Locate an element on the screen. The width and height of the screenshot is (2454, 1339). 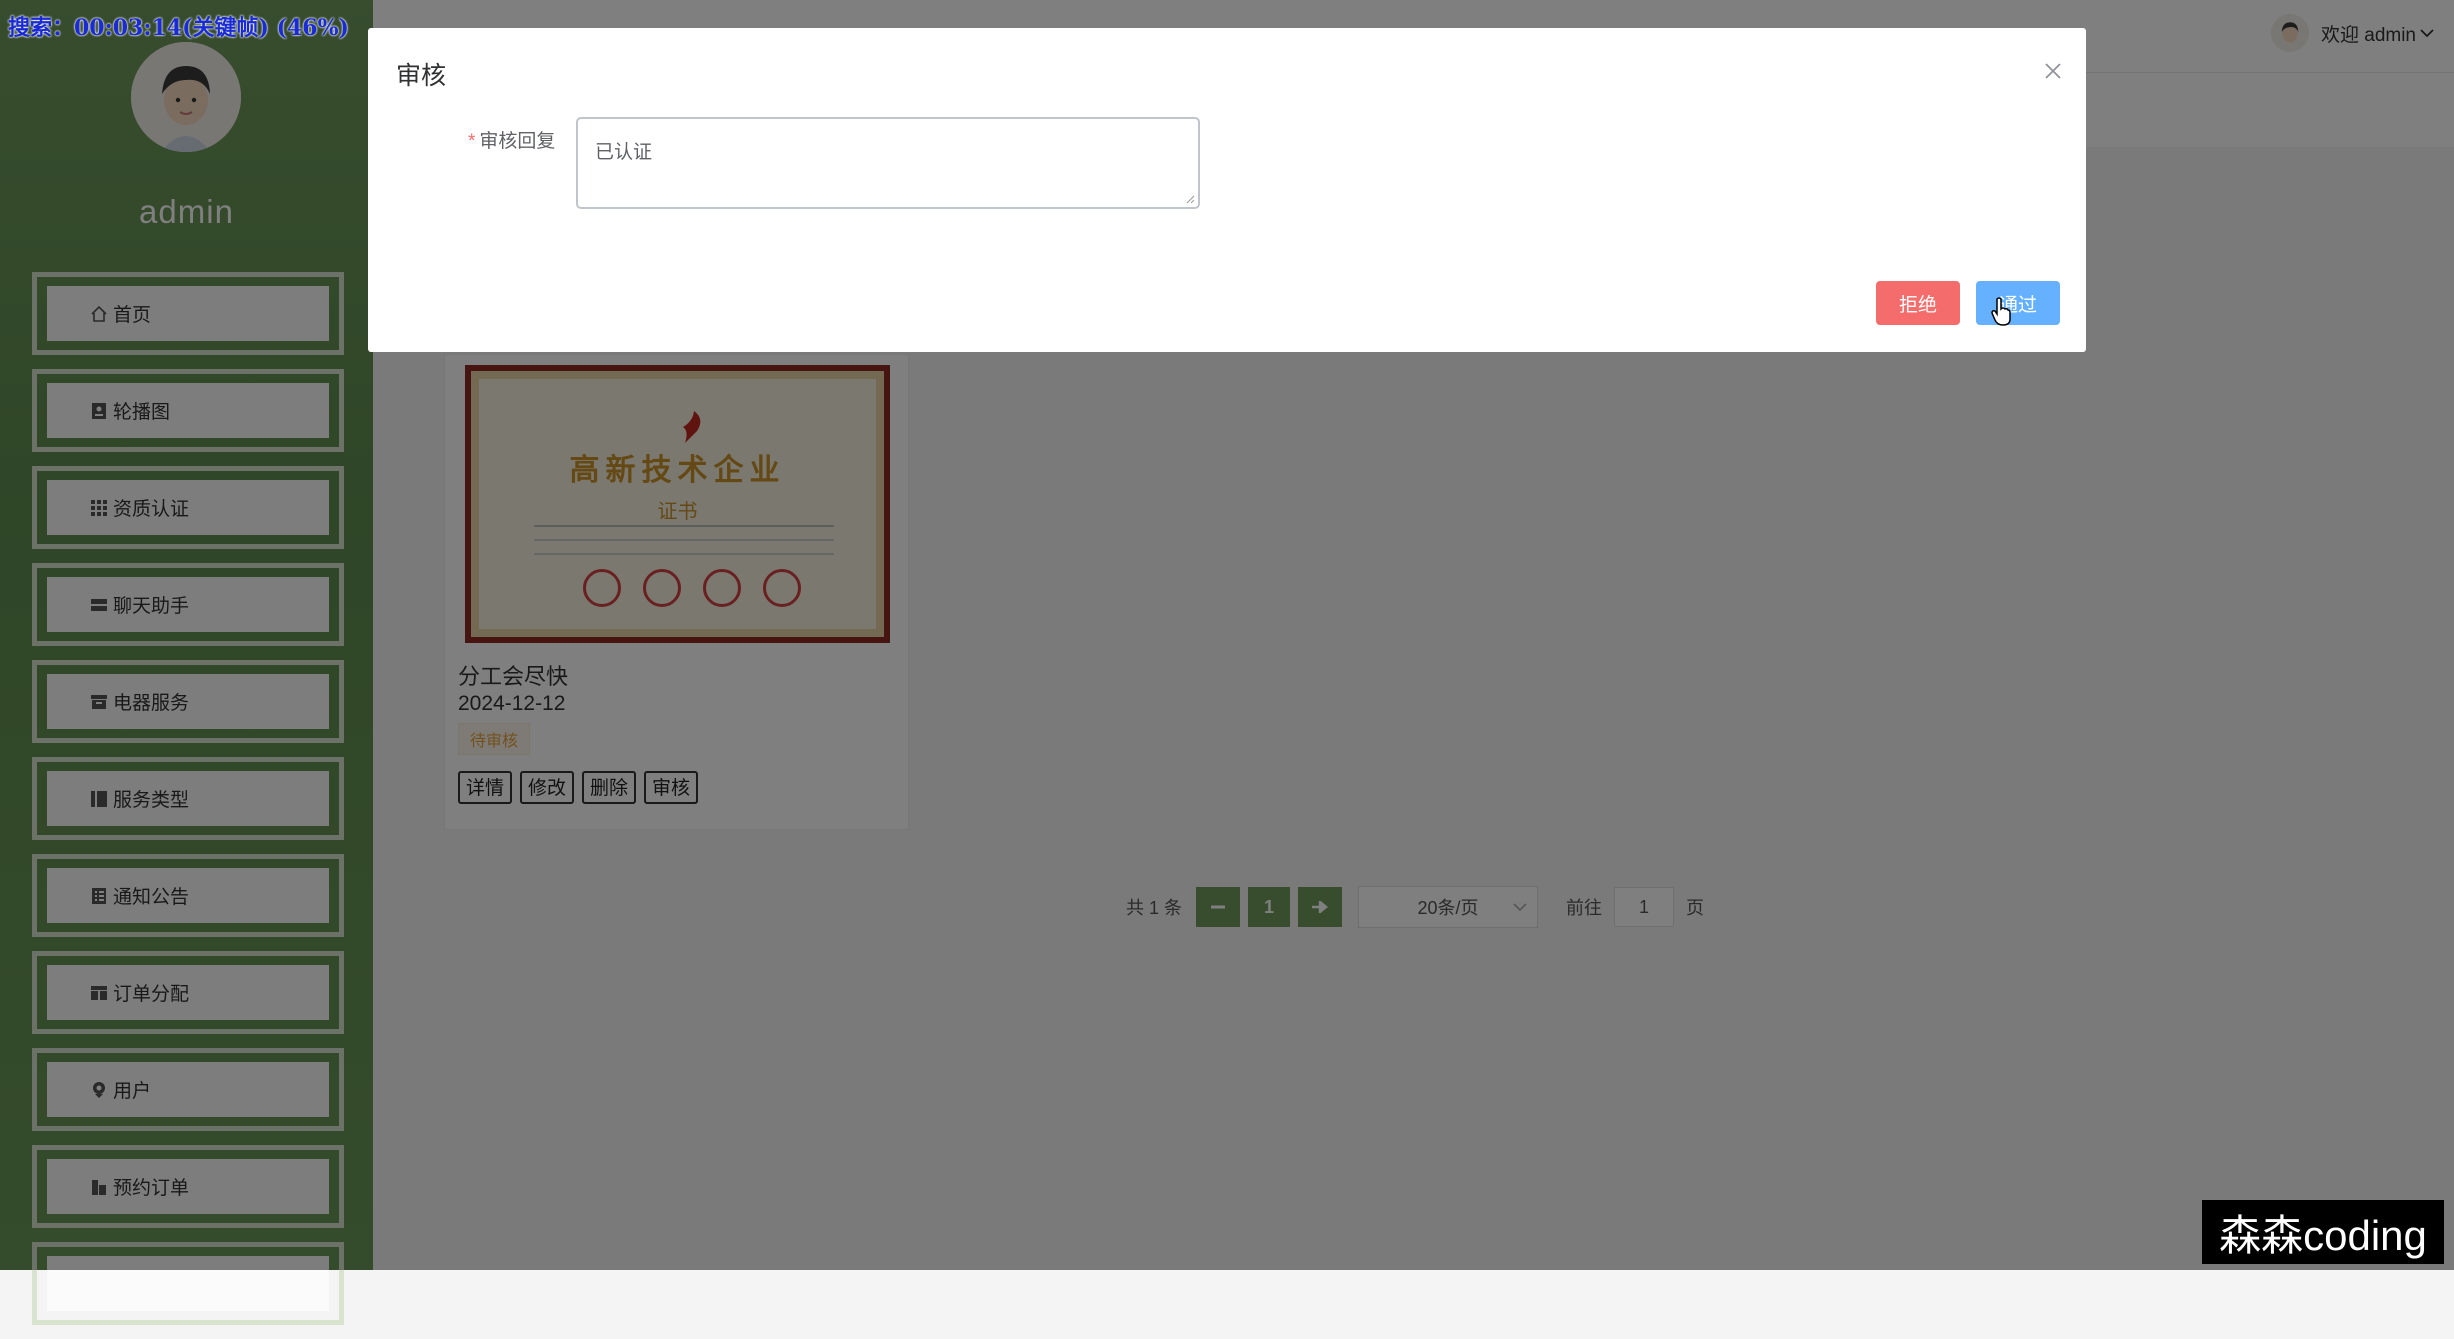
review-reply-textarea: 已认证 is located at coordinates (888, 163).